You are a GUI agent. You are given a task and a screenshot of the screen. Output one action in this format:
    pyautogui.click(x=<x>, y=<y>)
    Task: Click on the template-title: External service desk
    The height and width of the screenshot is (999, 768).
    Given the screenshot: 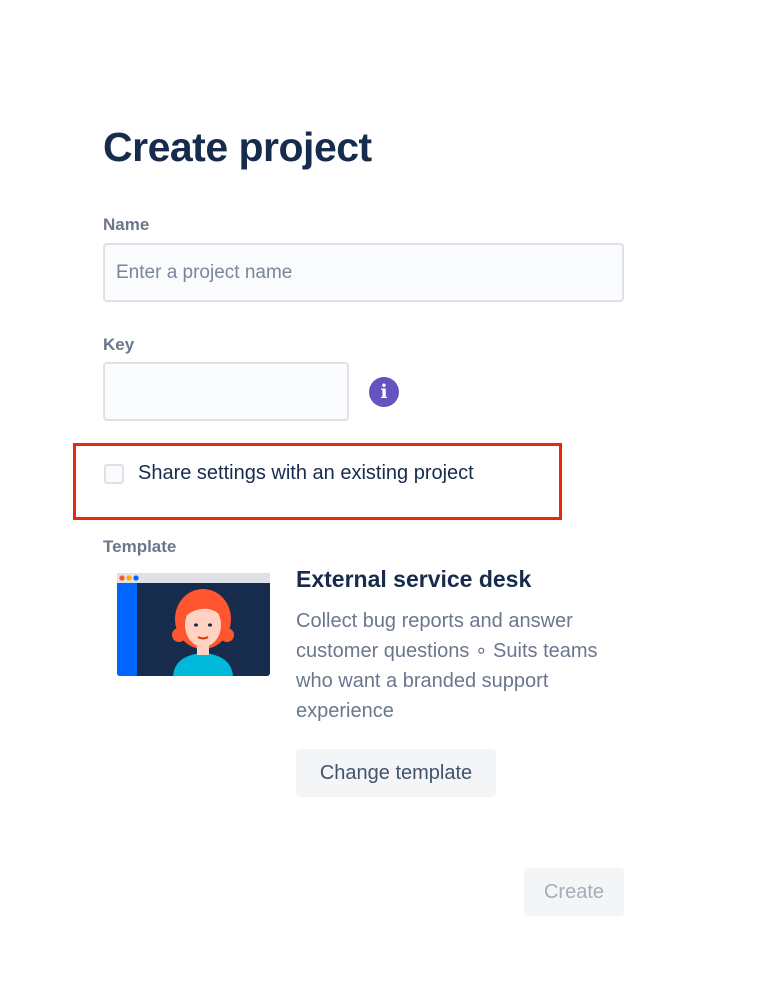 What is the action you would take?
    pyautogui.click(x=414, y=579)
    